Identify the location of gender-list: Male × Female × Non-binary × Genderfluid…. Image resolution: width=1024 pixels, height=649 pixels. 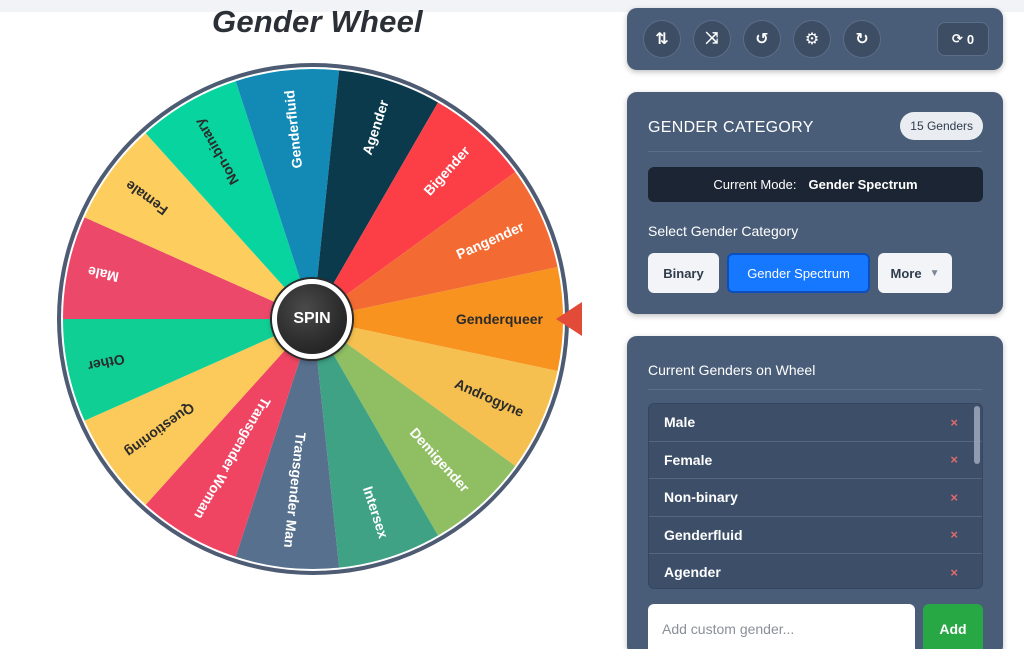
(815, 496).